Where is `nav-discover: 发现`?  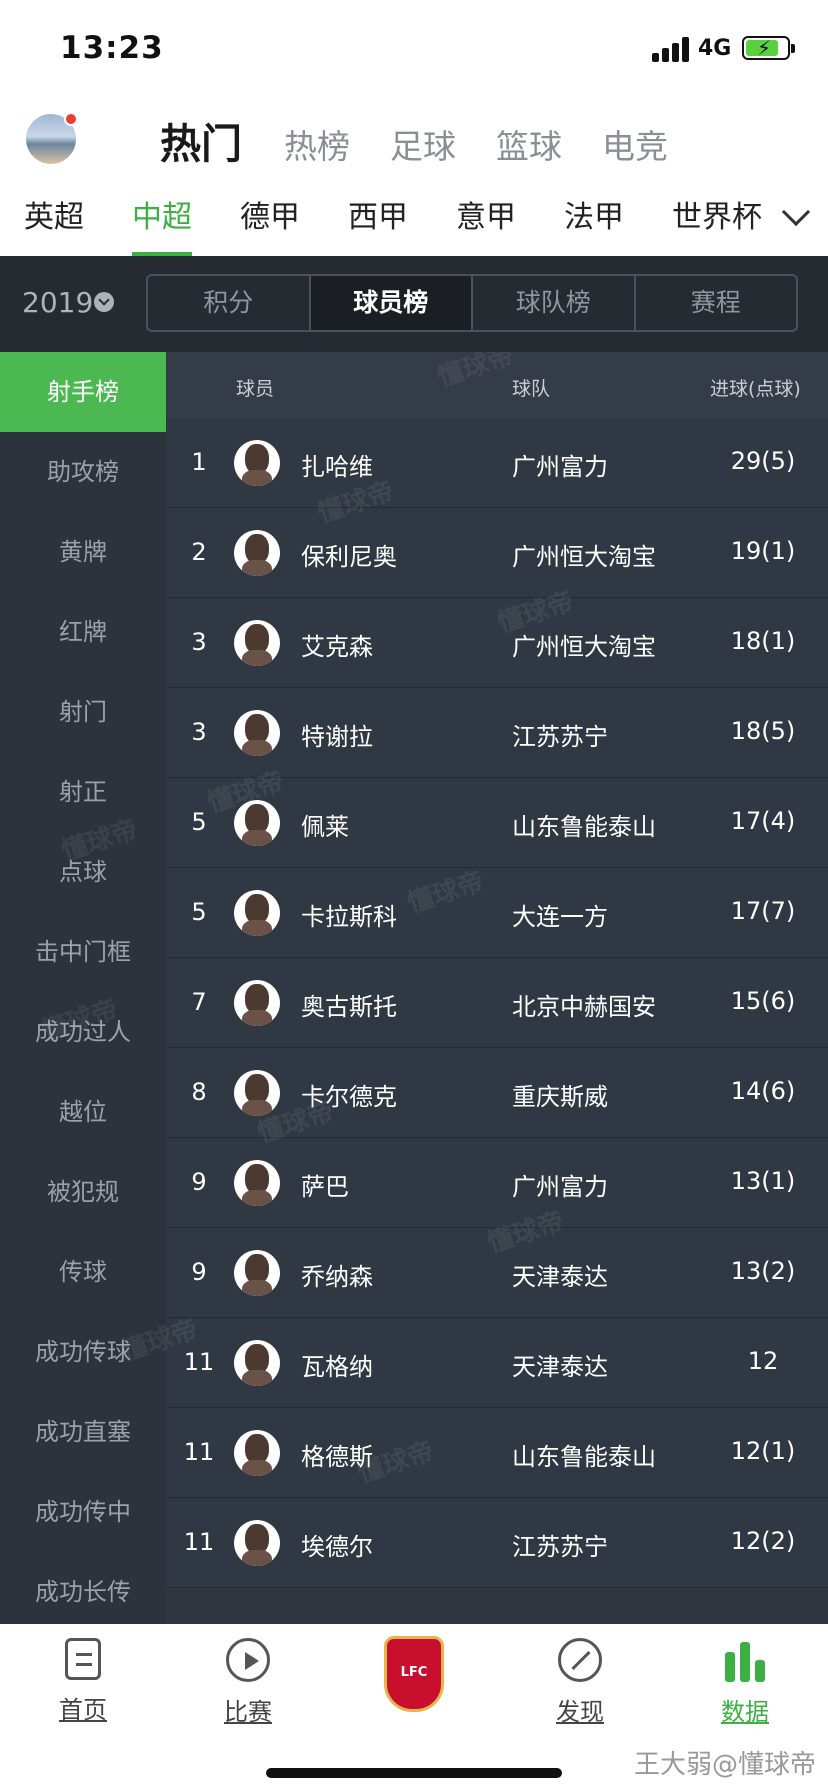
nav-discover: 发现 is located at coordinates (580, 1682).